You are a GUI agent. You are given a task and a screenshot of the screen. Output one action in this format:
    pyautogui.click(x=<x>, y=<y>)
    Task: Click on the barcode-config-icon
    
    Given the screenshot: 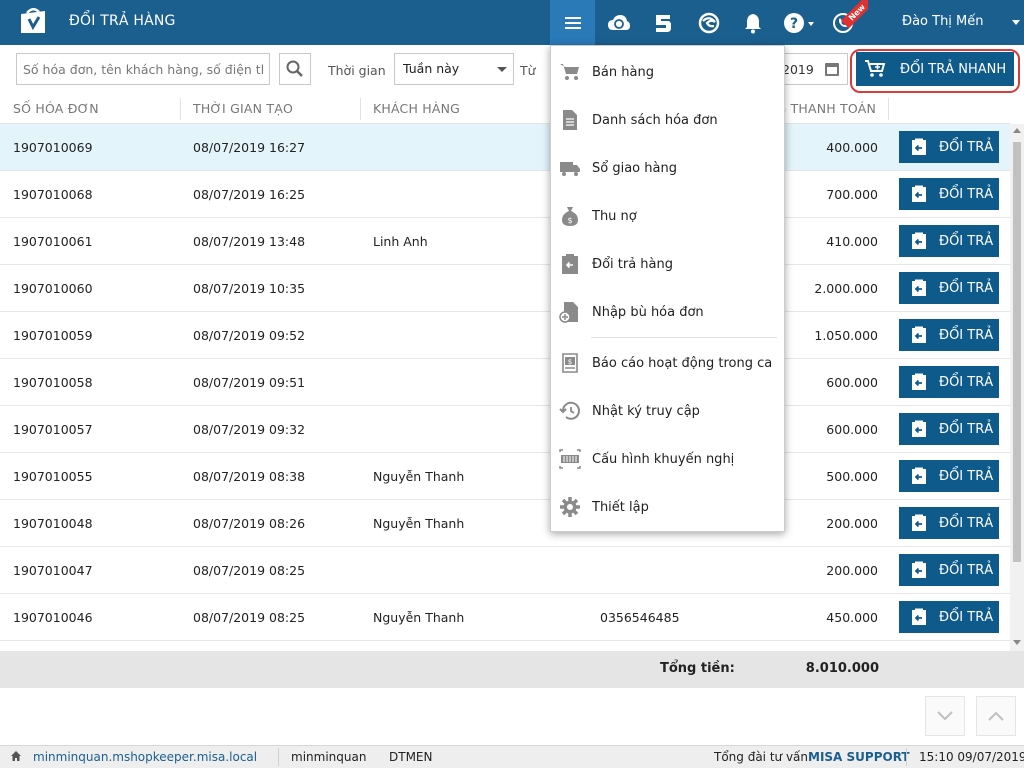 What is the action you would take?
    pyautogui.click(x=570, y=459)
    